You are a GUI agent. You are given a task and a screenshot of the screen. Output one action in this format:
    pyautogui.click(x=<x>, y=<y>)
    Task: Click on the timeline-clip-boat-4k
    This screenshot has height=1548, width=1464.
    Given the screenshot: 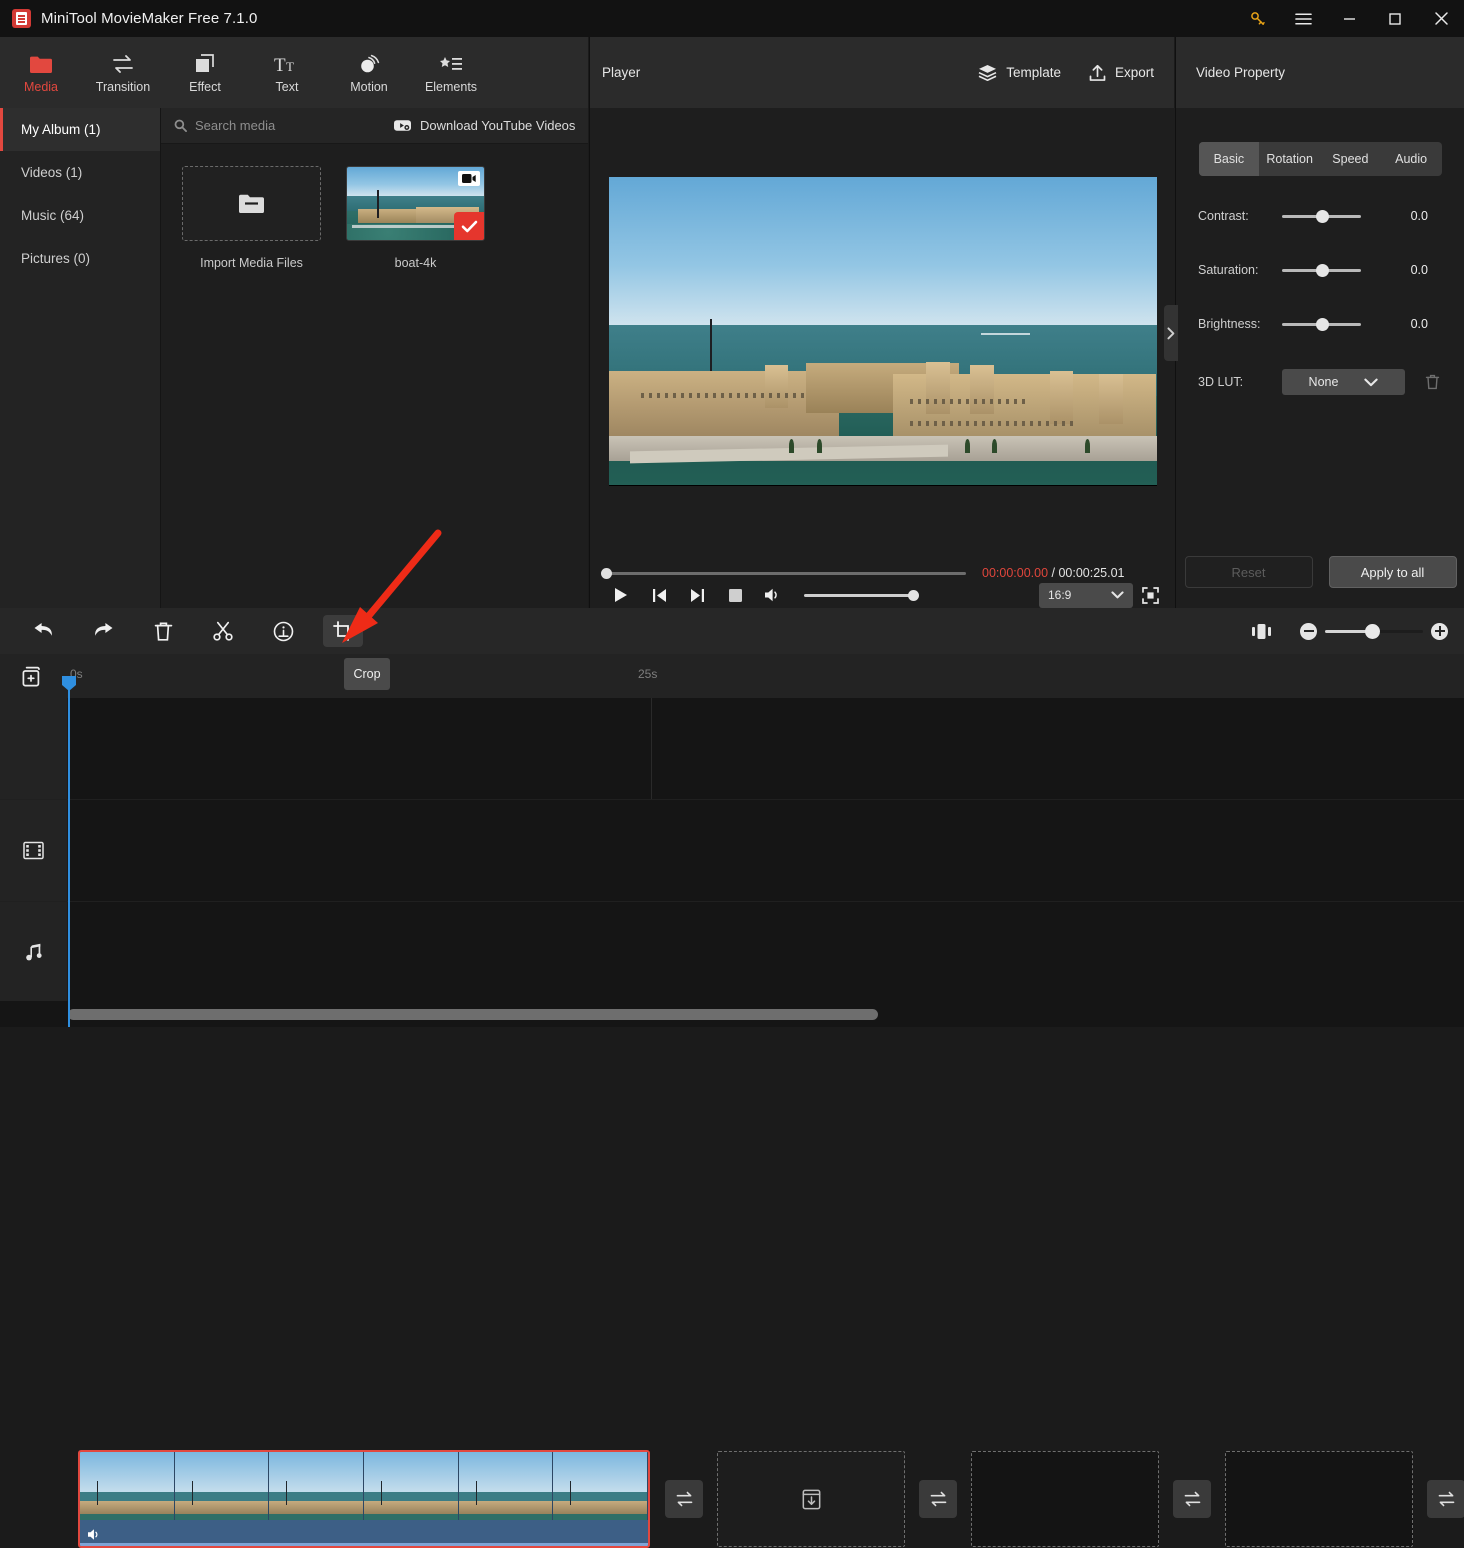 What is the action you would take?
    pyautogui.click(x=364, y=1499)
    